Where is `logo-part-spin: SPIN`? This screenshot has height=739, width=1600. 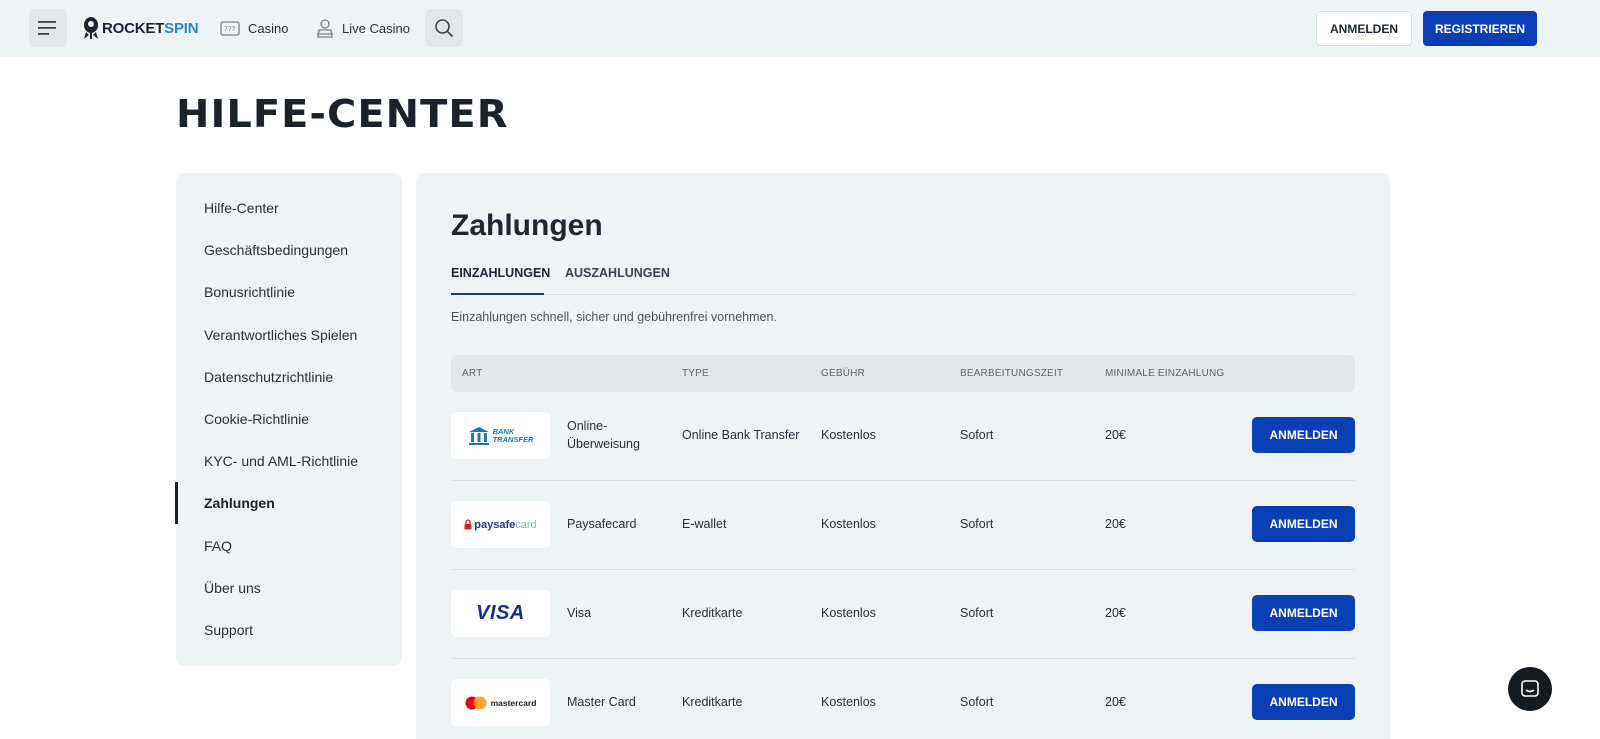 logo-part-spin: SPIN is located at coordinates (181, 28).